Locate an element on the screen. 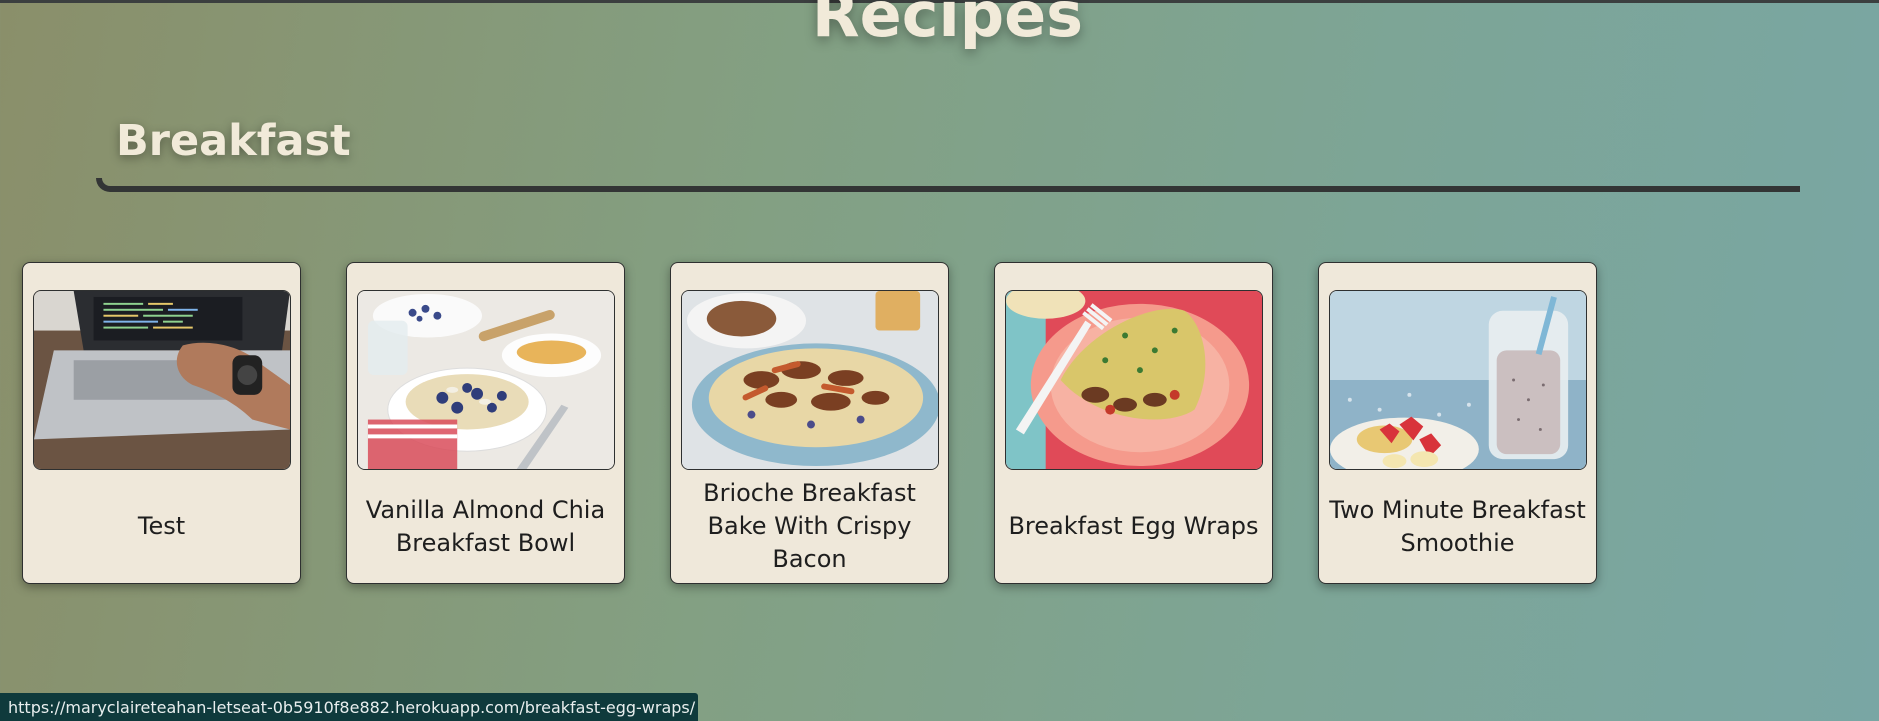 The width and height of the screenshot is (1879, 721). recipe-card-brioche-breakfast-bake: Brioche Breakfast Bake With Crispy Bacon is located at coordinates (809, 423).